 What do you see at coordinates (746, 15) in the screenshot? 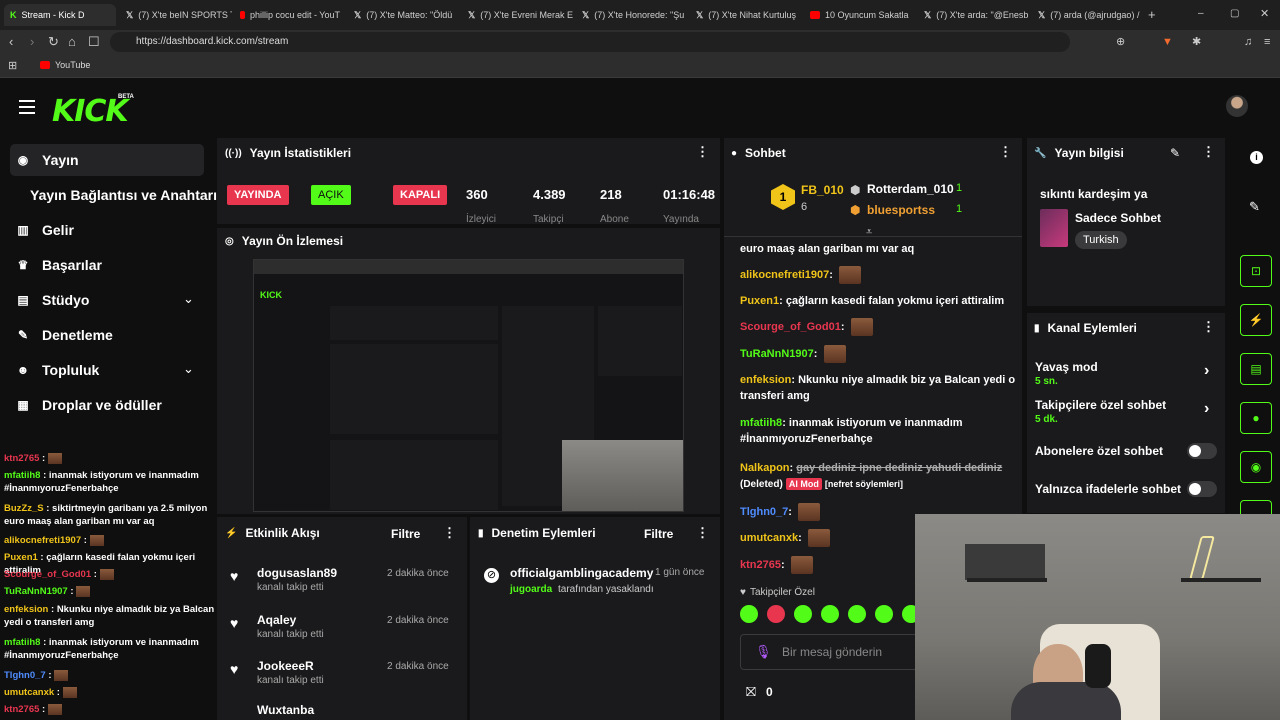
I see `tab-x-5: 𝕏 (7) X'te Nihat Kurtuluş` at bounding box center [746, 15].